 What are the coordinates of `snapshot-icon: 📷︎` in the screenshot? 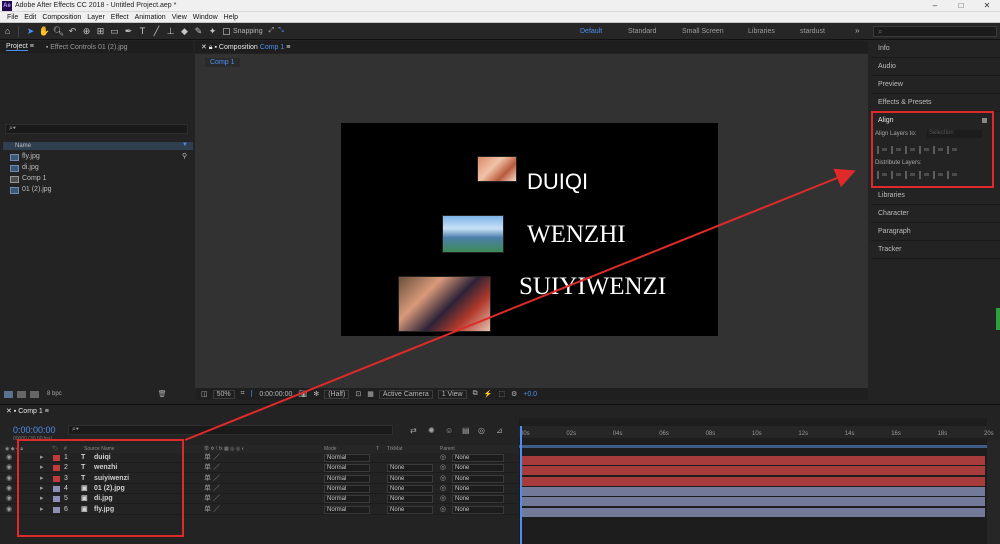 It's located at (302, 394).